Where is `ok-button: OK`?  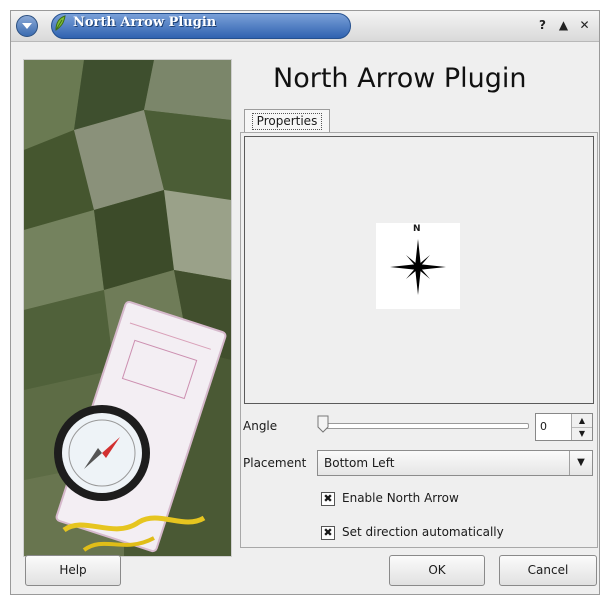
ok-button: OK is located at coordinates (437, 570).